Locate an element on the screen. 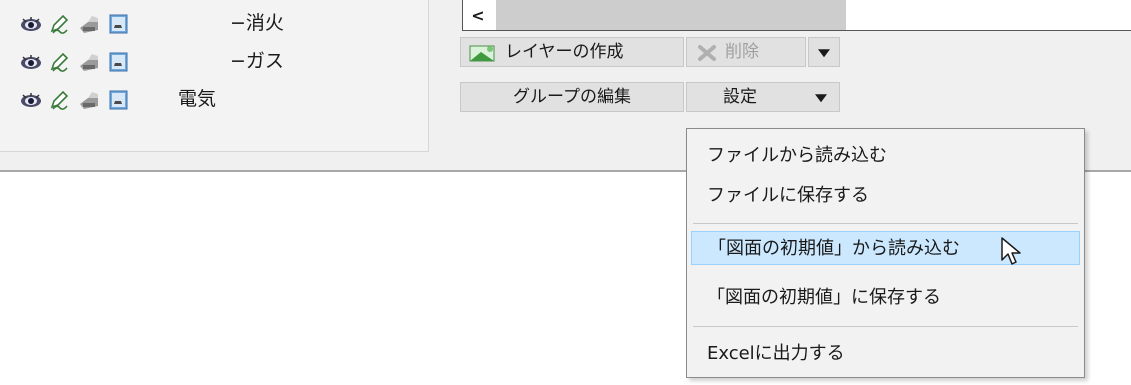 This screenshot has height=385, width=1131. create-layer-button: レイヤーの作成 is located at coordinates (572, 52).